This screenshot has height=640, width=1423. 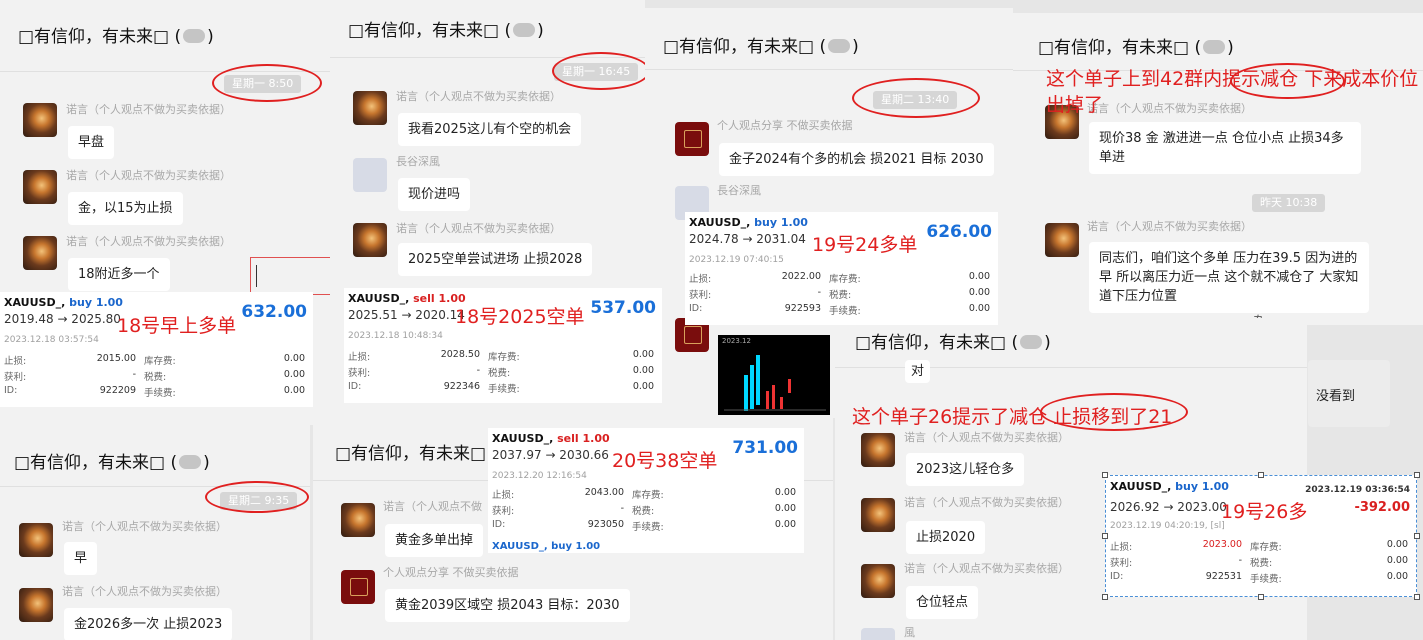 What do you see at coordinates (434, 540) in the screenshot?
I see `message-bubble: 黄金多单出掉` at bounding box center [434, 540].